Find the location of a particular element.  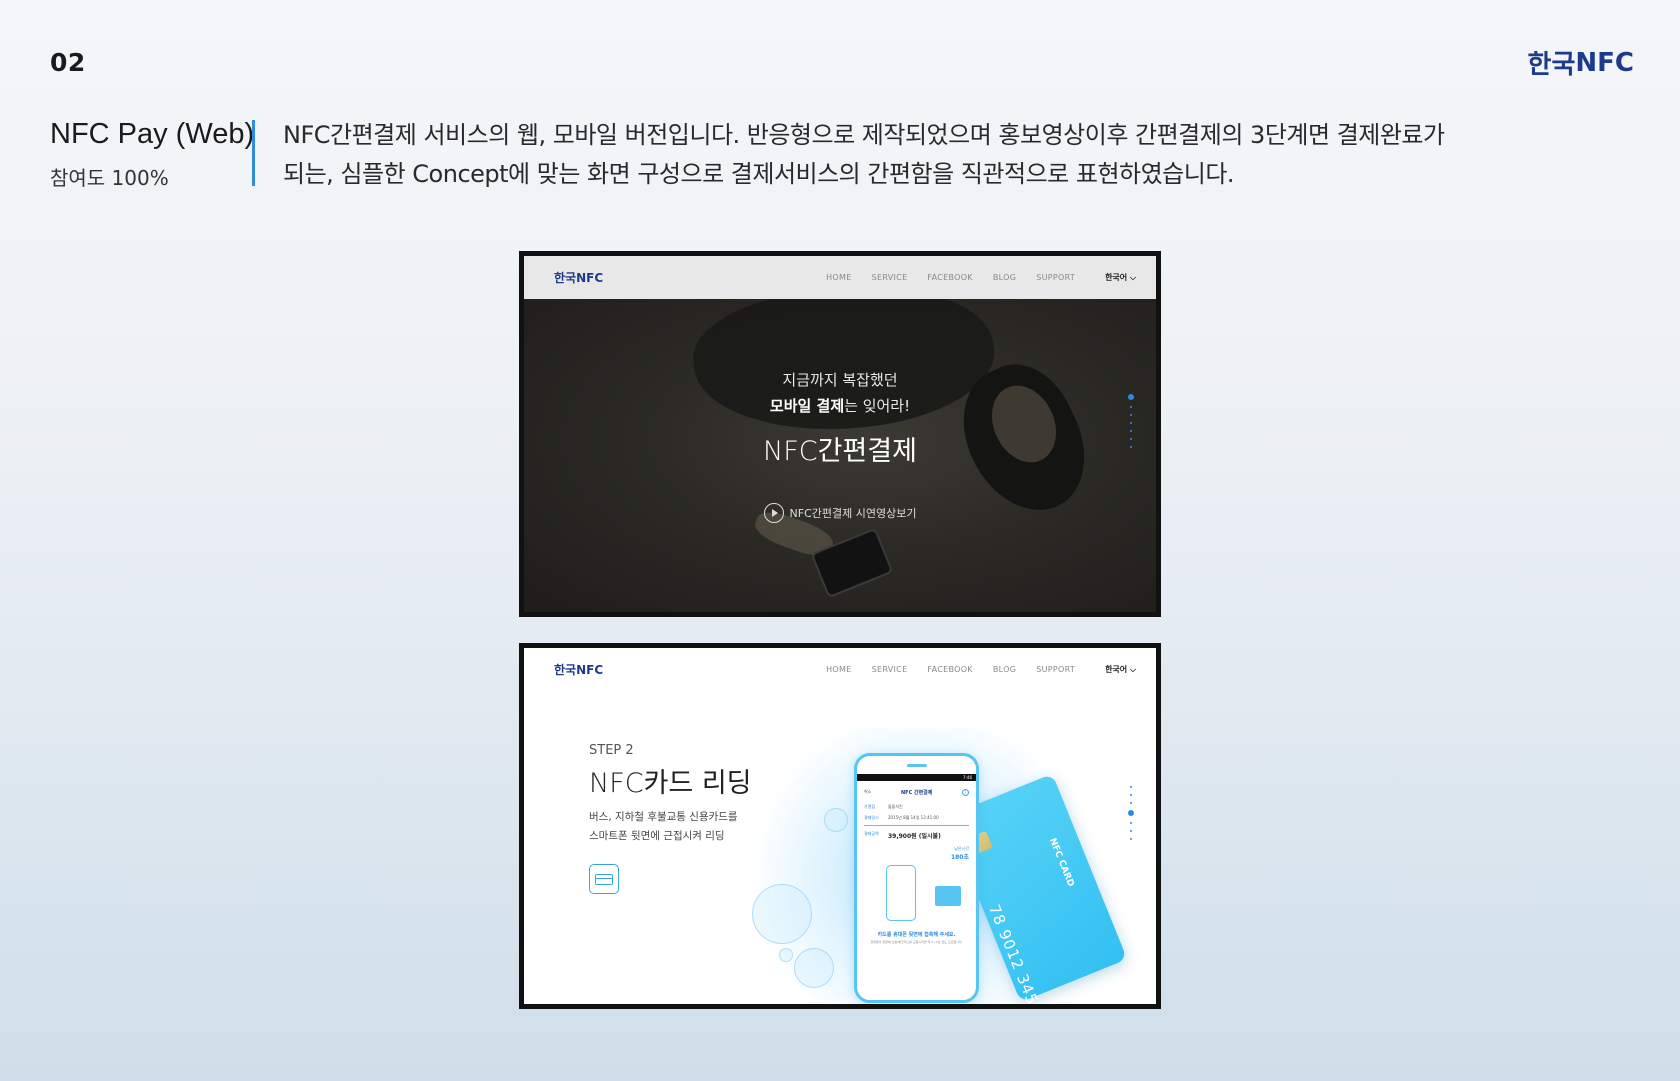

hero-emphasis: 모바일 결제 is located at coordinates (807, 406).